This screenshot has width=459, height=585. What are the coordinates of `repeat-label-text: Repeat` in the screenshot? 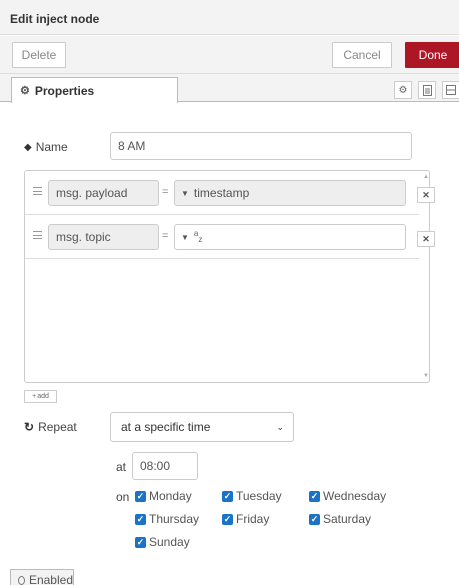 It's located at (57, 427).